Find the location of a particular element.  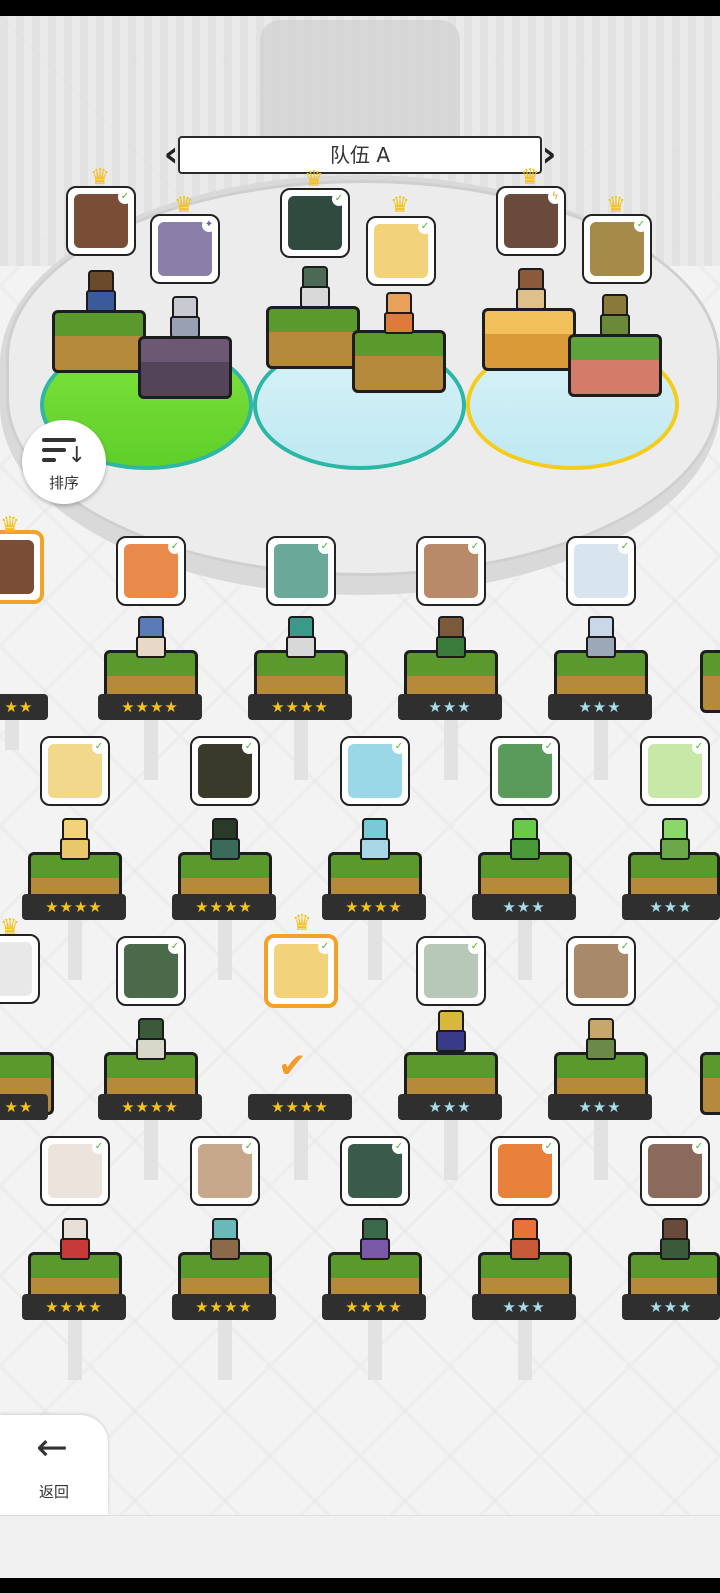

team-portrait: ✦ is located at coordinates (185, 249).